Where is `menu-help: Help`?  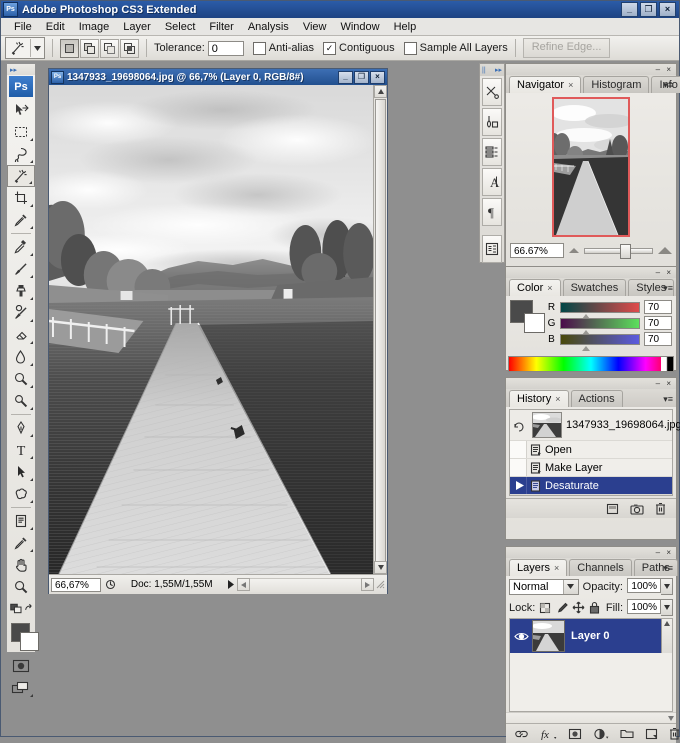
menu-help: Help is located at coordinates (405, 27).